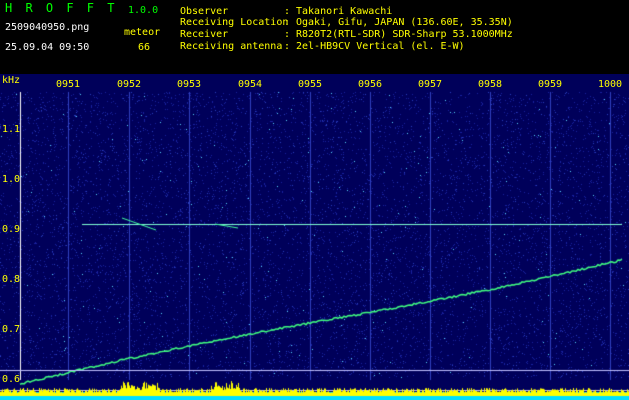  Describe the element at coordinates (610, 84) in the screenshot. I see `time-tick: 1000` at that location.